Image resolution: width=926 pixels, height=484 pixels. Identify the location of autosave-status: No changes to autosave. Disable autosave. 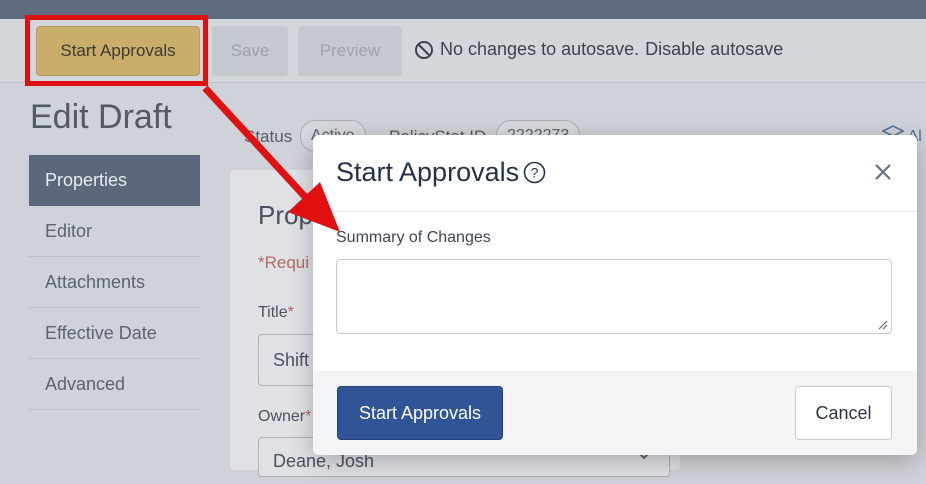
(598, 49).